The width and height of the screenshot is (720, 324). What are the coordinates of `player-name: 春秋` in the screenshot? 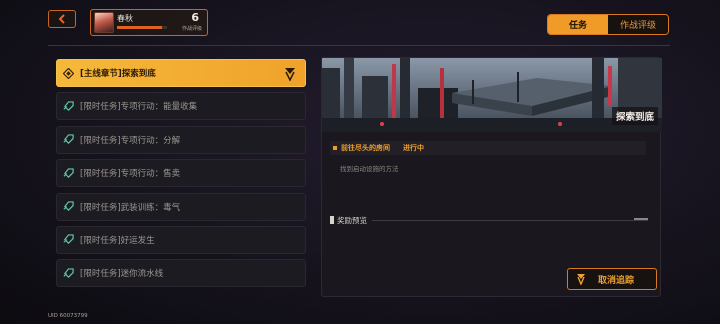 It's located at (125, 18).